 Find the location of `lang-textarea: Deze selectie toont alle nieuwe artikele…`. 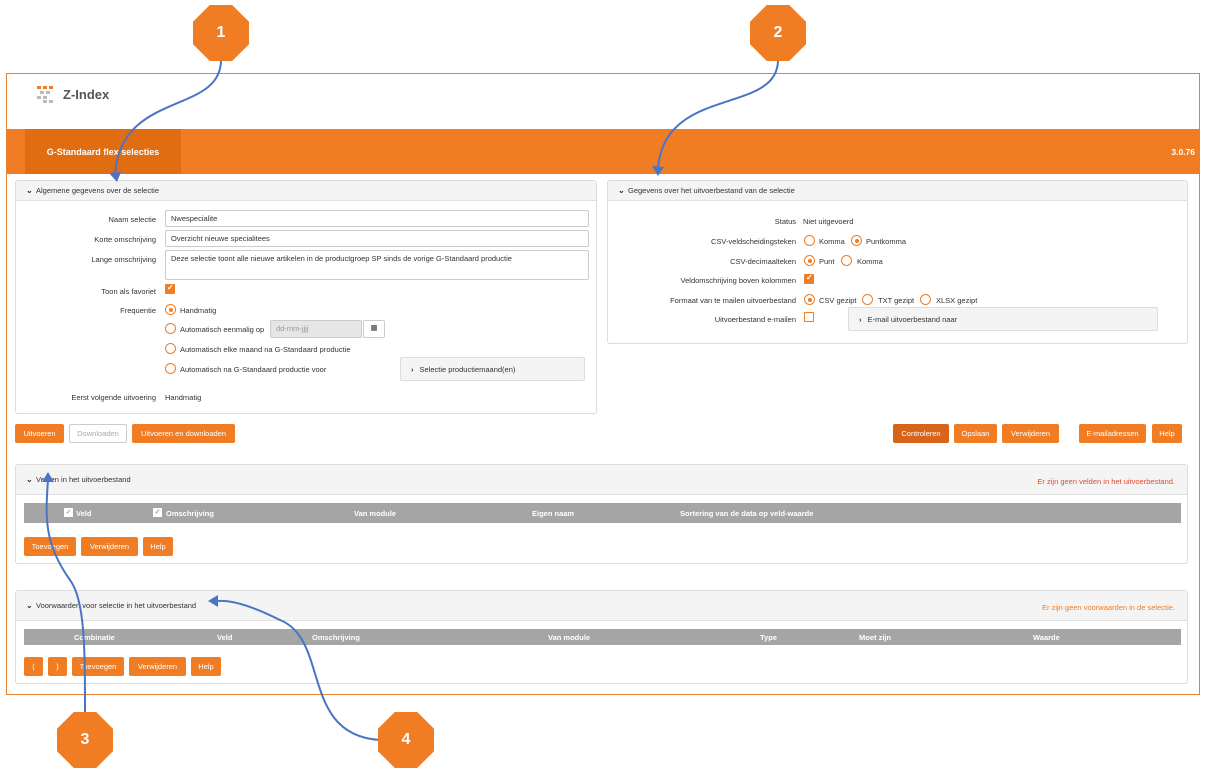

lang-textarea: Deze selectie toont alle nieuwe artikele… is located at coordinates (377, 265).